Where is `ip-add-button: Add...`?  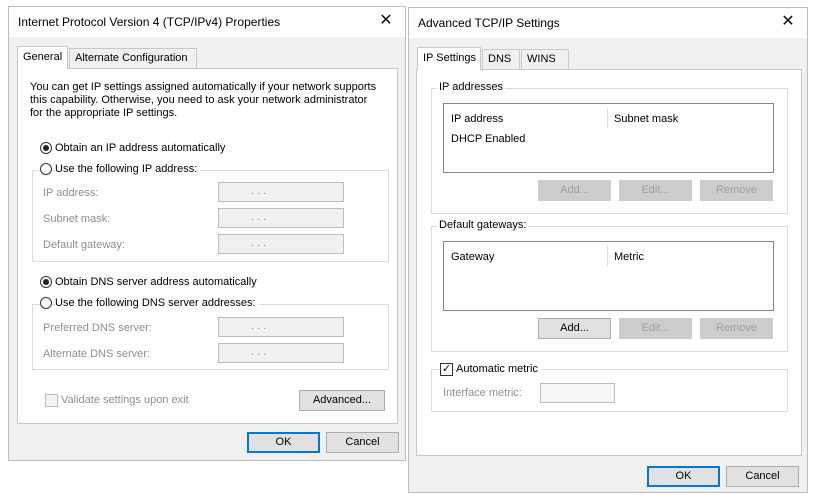
ip-add-button: Add... is located at coordinates (574, 190).